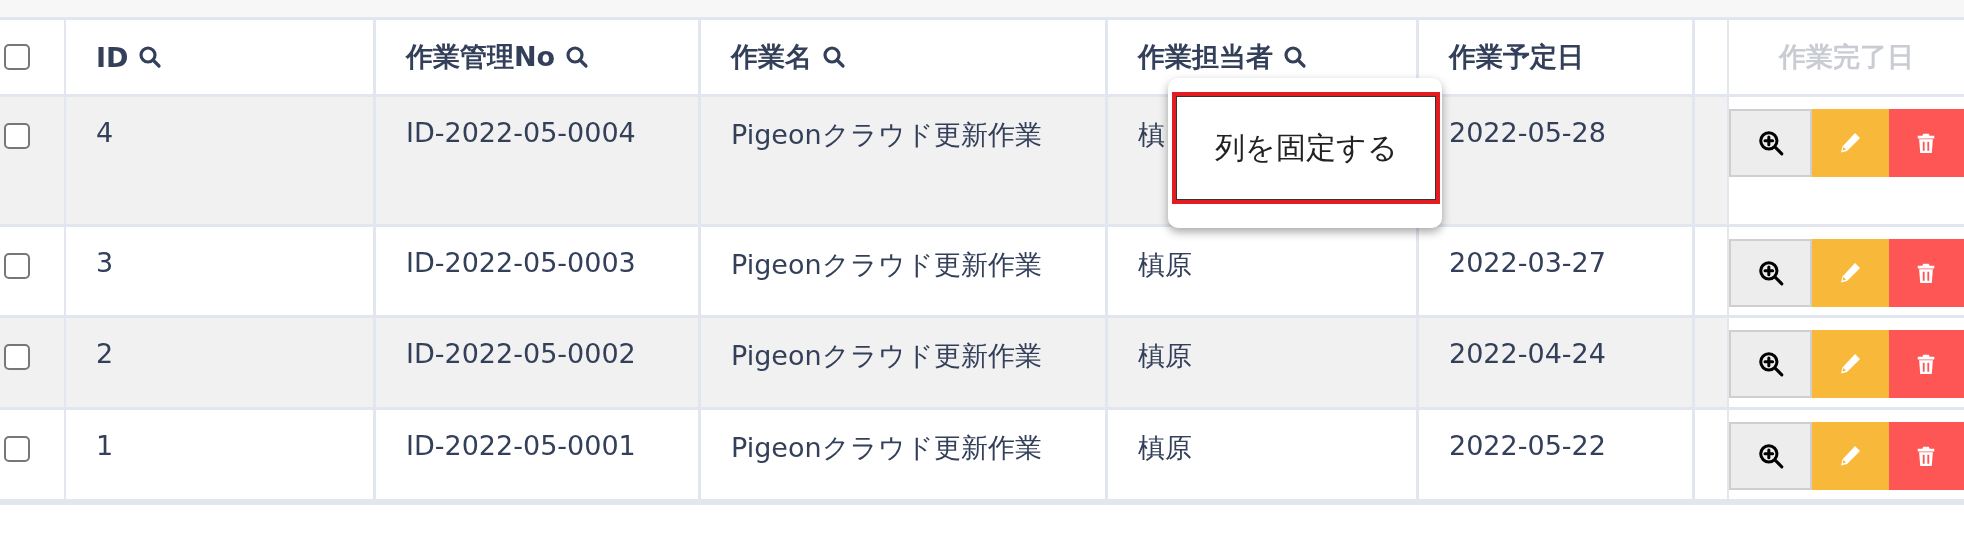 The width and height of the screenshot is (1964, 540). I want to click on table-cell: 2022-03-27, so click(1527, 262).